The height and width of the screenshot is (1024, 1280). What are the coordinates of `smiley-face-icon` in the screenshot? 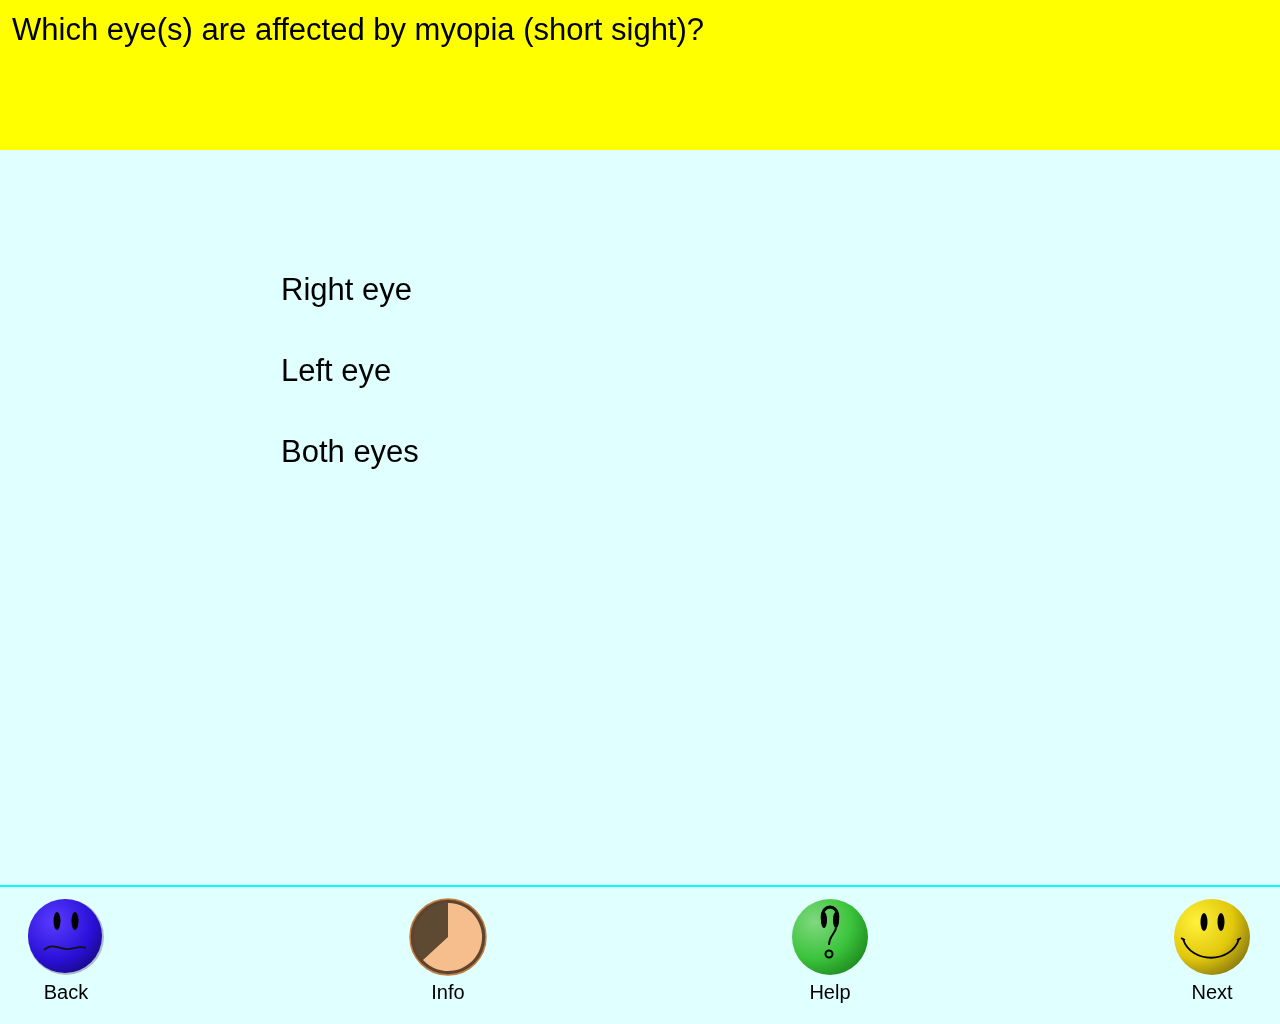 It's located at (1212, 937).